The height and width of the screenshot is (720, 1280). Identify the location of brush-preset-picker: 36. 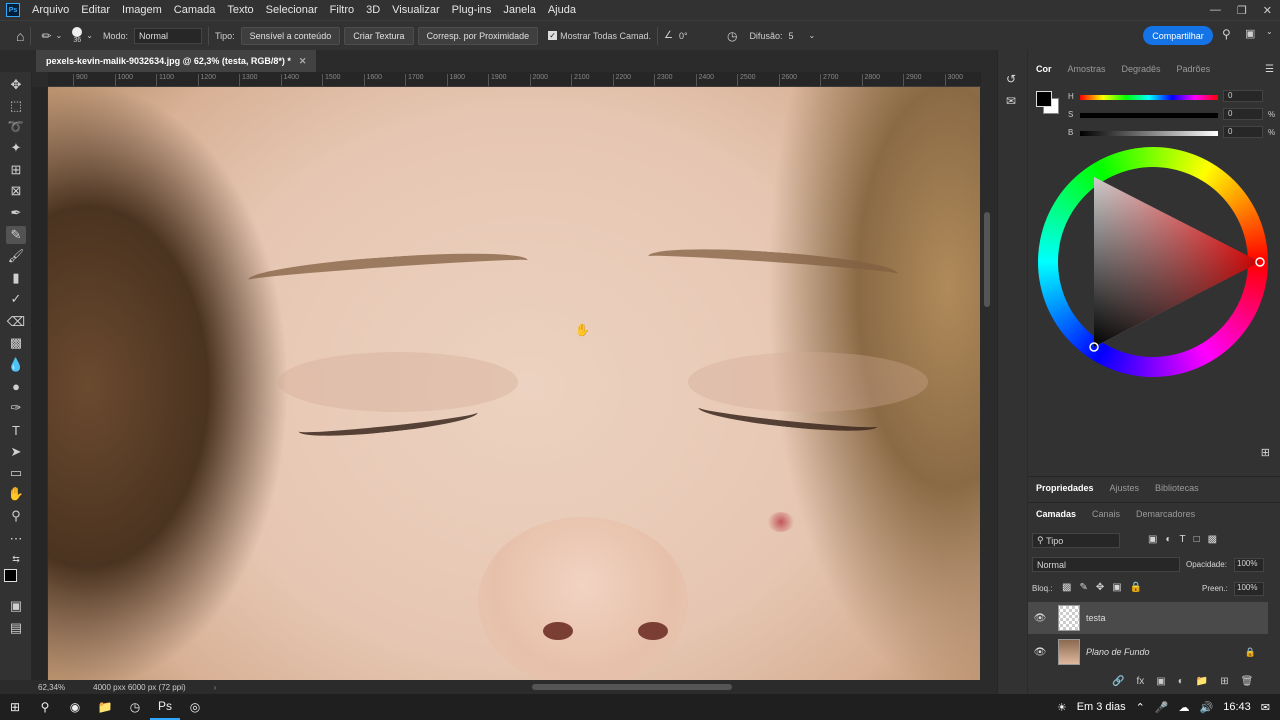
(77, 35).